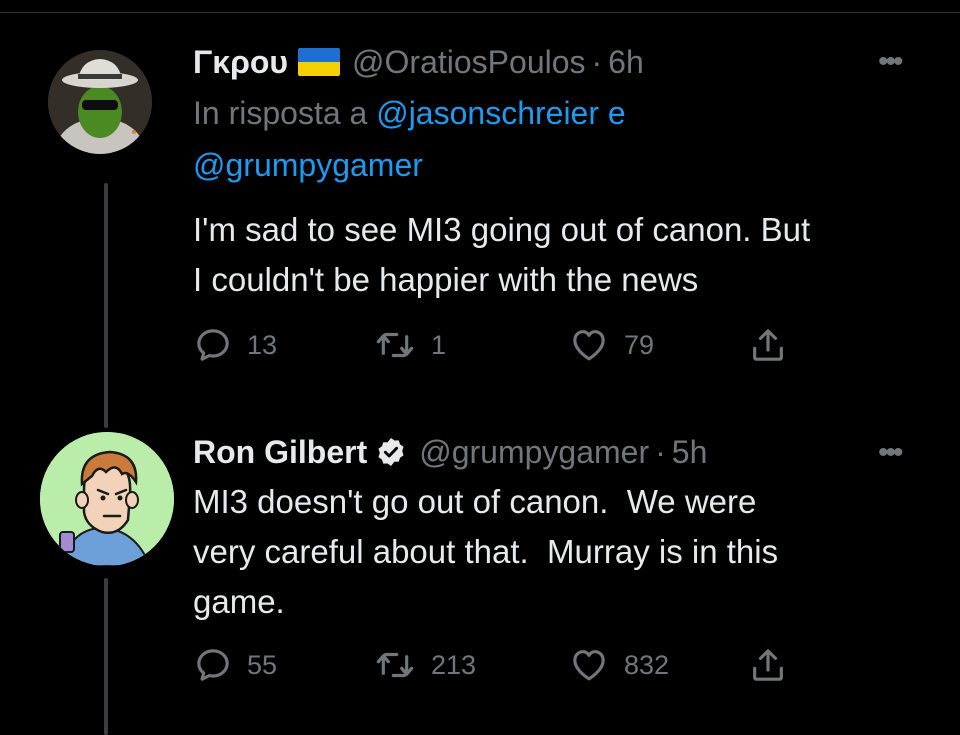 This screenshot has height=735, width=960. Describe the element at coordinates (626, 62) in the screenshot. I see `timestamp: 6h` at that location.